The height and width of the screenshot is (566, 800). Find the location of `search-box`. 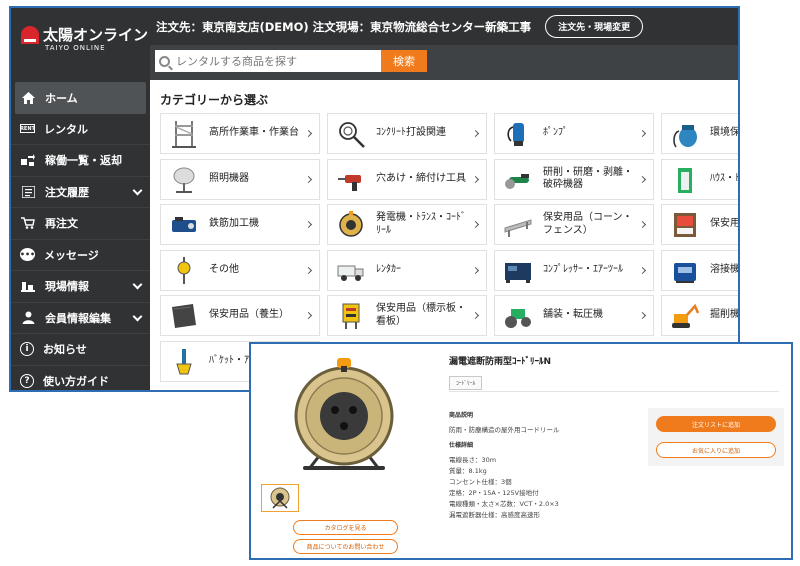

search-box is located at coordinates (268, 61).